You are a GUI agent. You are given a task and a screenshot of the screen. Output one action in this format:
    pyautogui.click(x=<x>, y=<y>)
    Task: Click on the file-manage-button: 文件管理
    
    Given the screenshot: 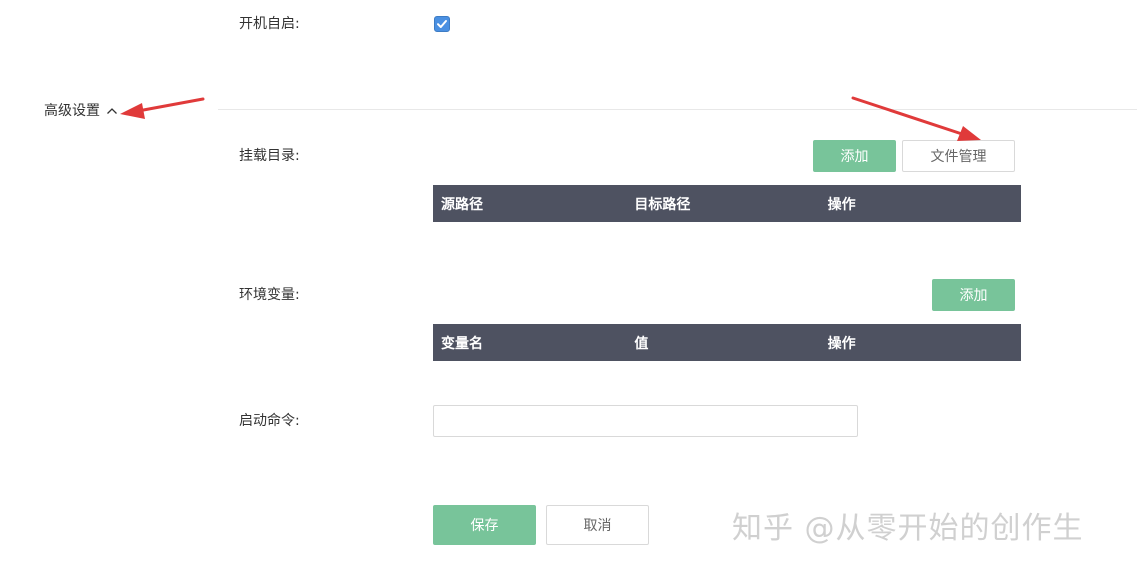 What is the action you would take?
    pyautogui.click(x=958, y=156)
    